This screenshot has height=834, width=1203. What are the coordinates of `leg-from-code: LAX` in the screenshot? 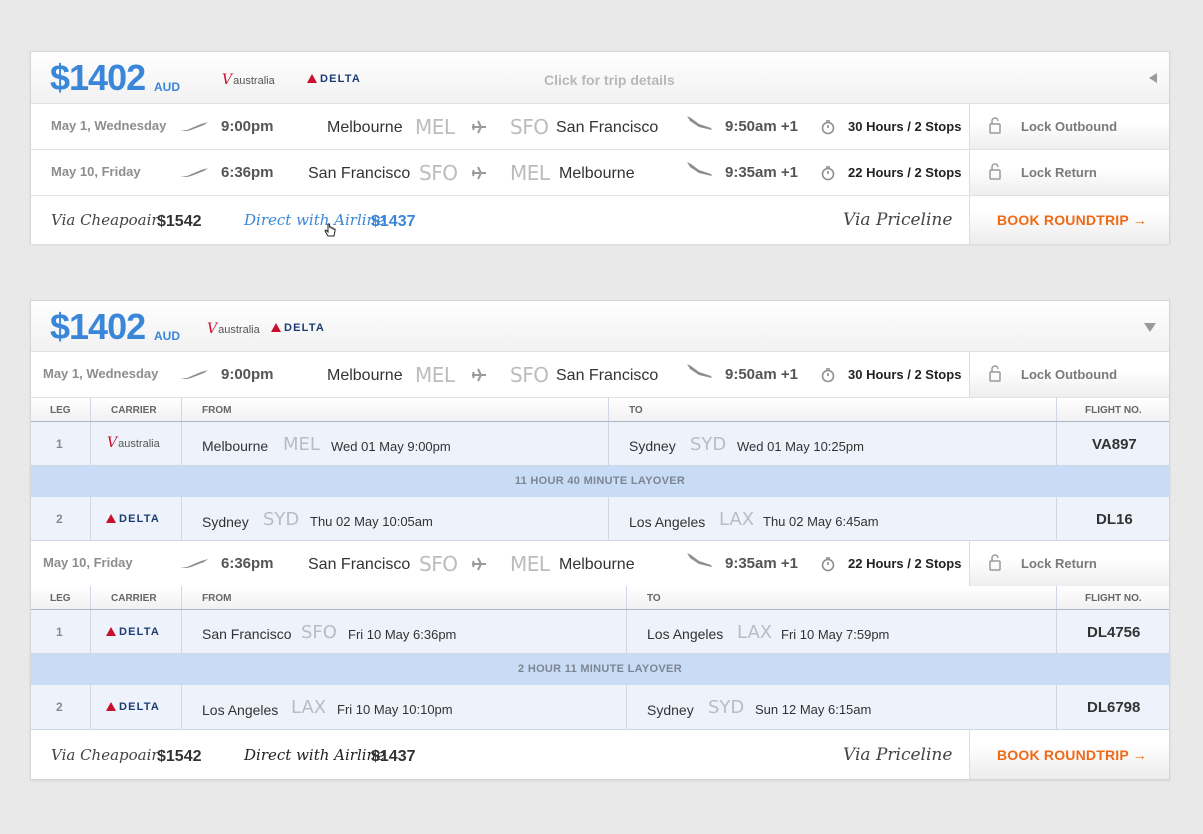 It's located at (309, 707).